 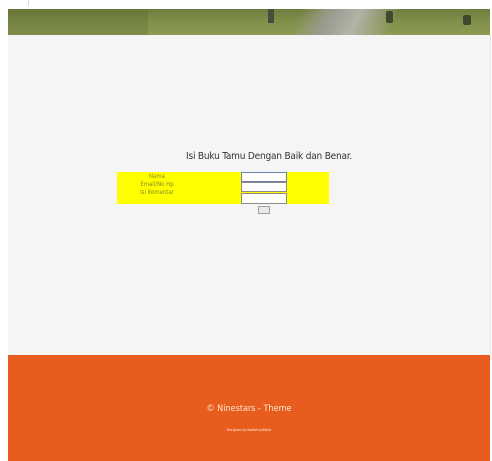 I want to click on submit-button, so click(x=264, y=210).